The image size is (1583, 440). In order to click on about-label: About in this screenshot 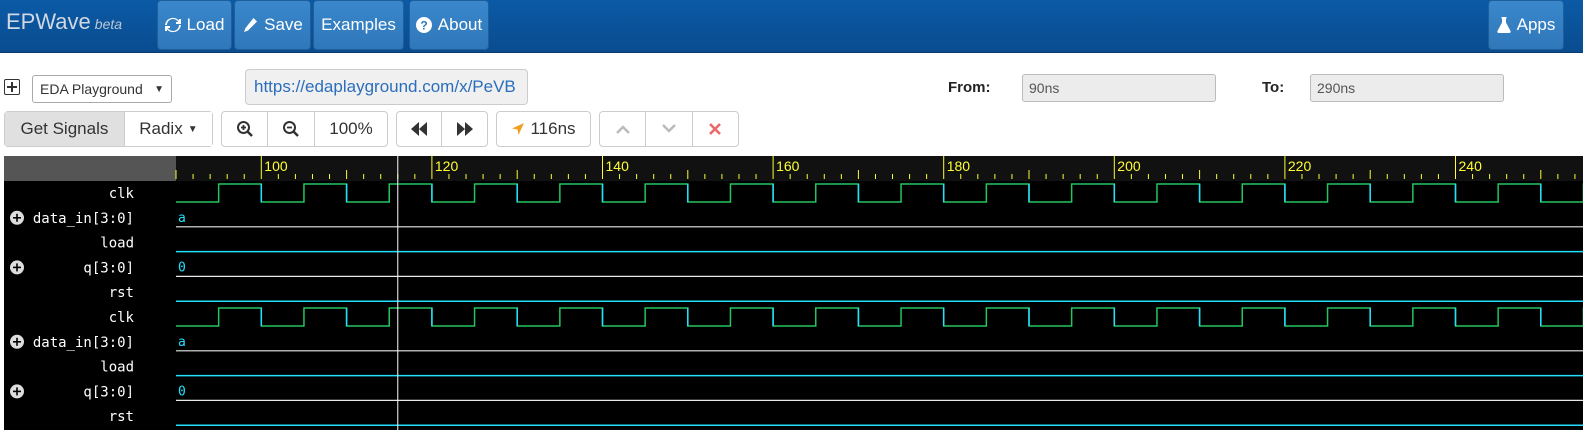, I will do `click(460, 24)`.